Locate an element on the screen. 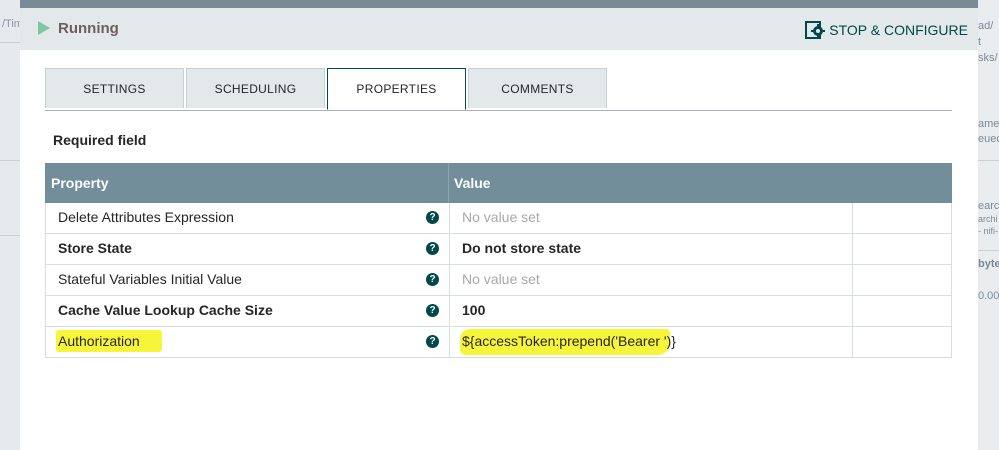 This screenshot has height=450, width=999. background-text: ame is located at coordinates (988, 124).